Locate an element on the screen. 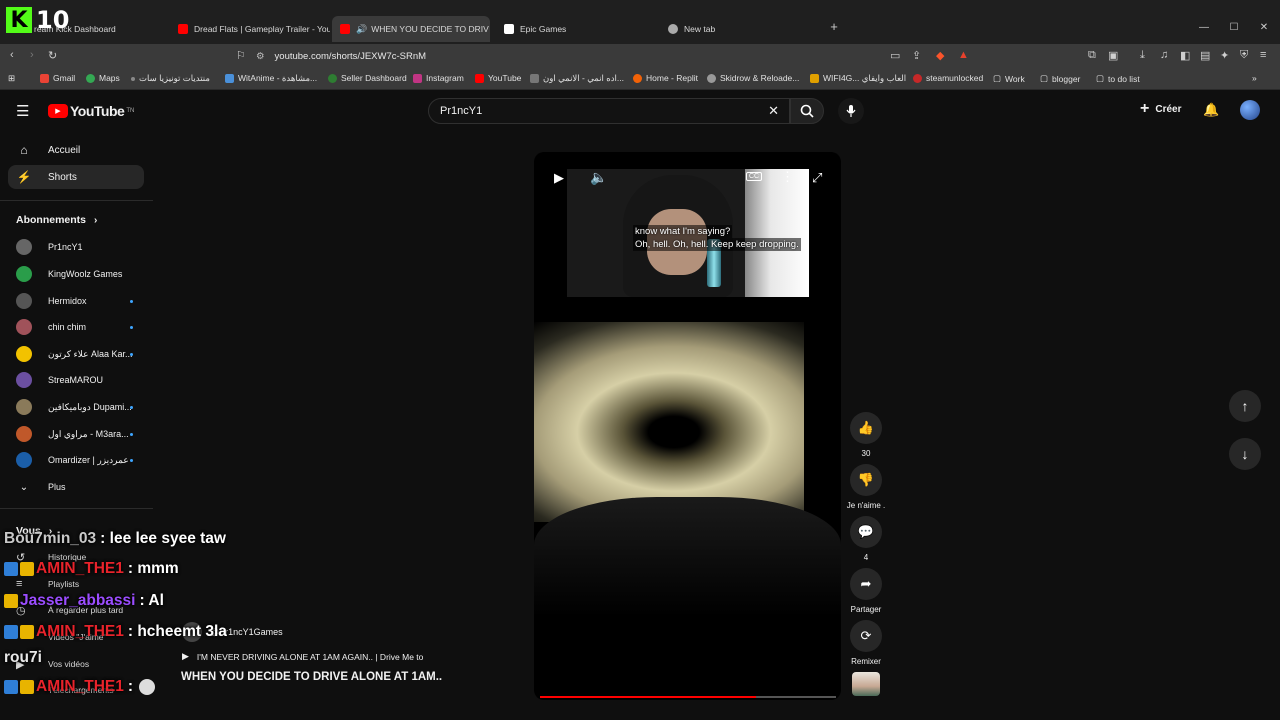  brave-shield-icon: ◆ is located at coordinates (940, 55).